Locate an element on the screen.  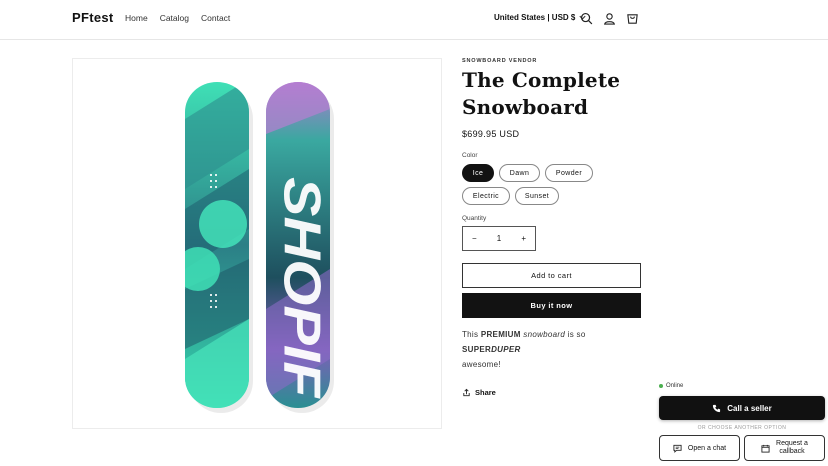
quantity-increase-button: + is located at coordinates (523, 238).